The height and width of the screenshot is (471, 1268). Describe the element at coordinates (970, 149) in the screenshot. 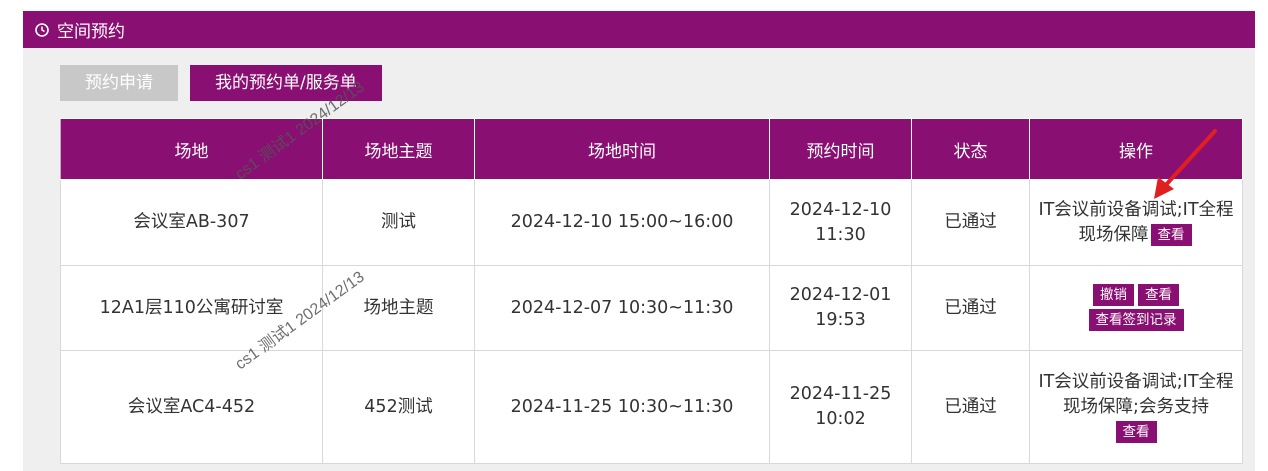

I see `col-header-status: 状态` at that location.